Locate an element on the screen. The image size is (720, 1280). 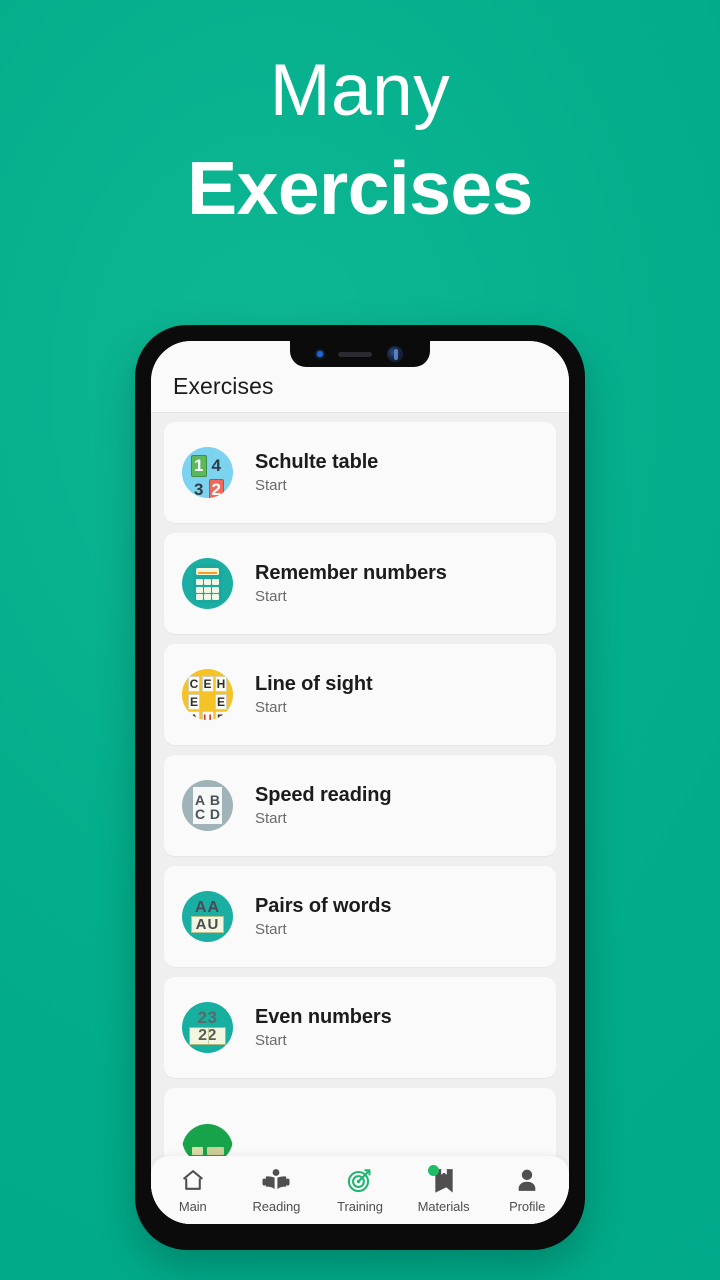
schulte-tile-1: 1 is located at coordinates (199, 466).